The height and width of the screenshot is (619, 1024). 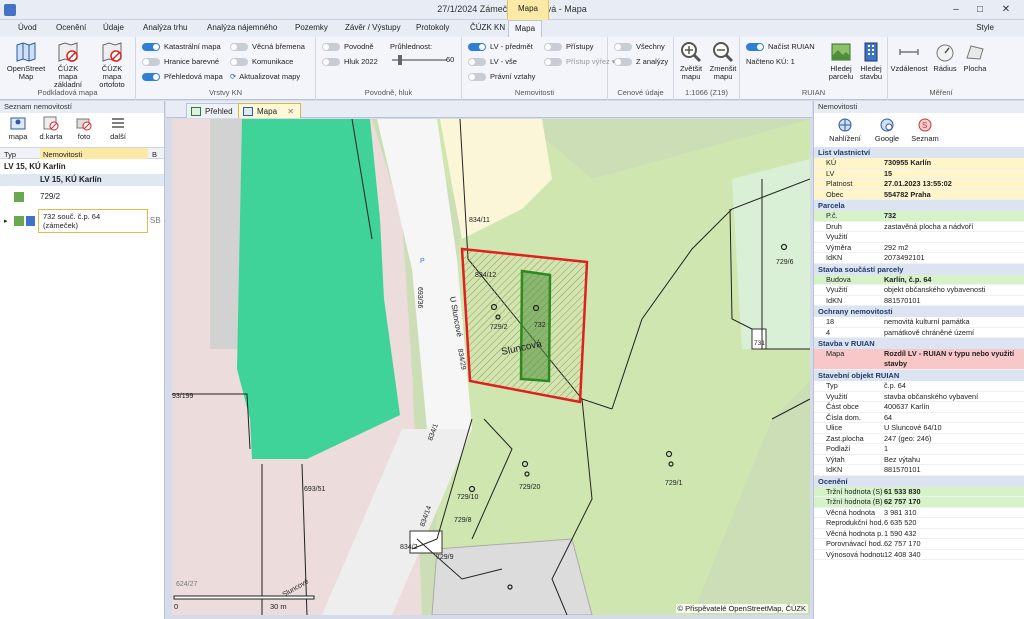 I want to click on property-row: Reprodukční hod... 6 635 520, so click(x=919, y=523).